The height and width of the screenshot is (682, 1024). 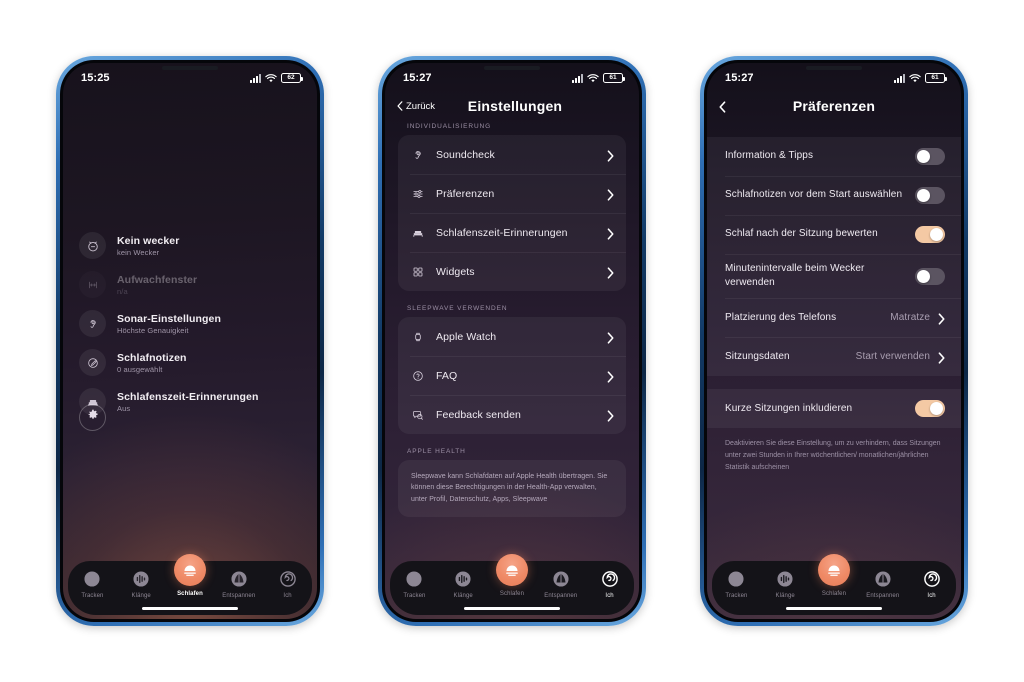 I want to click on battery-level: 62, so click(x=291, y=77).